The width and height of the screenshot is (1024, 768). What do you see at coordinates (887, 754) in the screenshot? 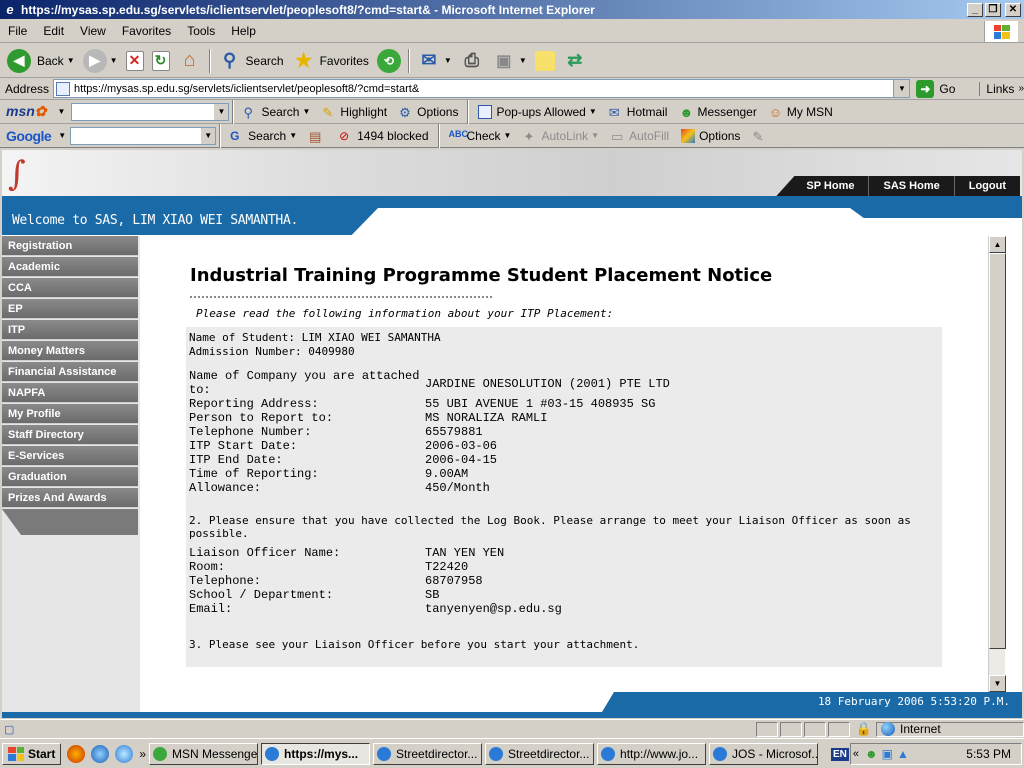
I see `network-icon: ▣` at bounding box center [887, 754].